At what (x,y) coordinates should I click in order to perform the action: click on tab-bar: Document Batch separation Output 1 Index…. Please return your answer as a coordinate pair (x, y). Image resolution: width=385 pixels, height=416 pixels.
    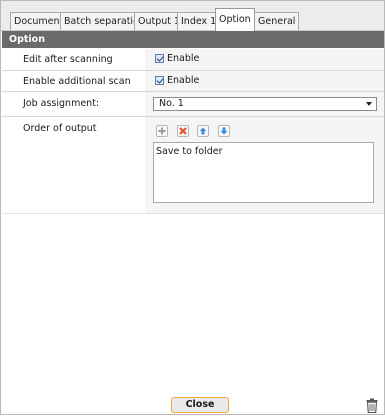
    Looking at the image, I should click on (192, 16).